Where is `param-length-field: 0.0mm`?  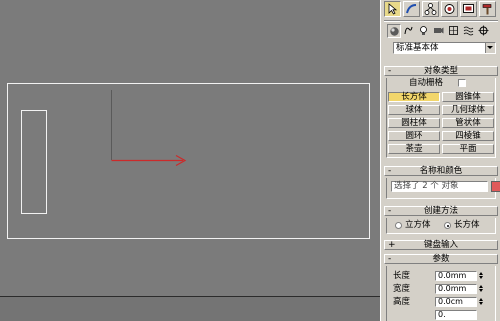
param-length-field: 0.0mm is located at coordinates (456, 276).